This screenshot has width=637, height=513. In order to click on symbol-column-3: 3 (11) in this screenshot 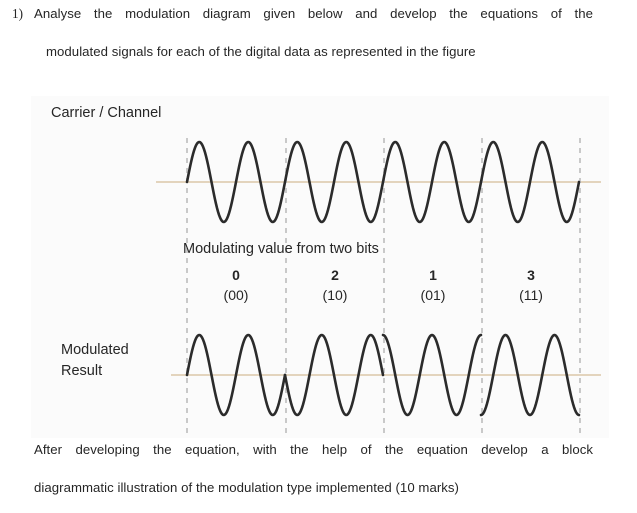, I will do `click(531, 286)`.